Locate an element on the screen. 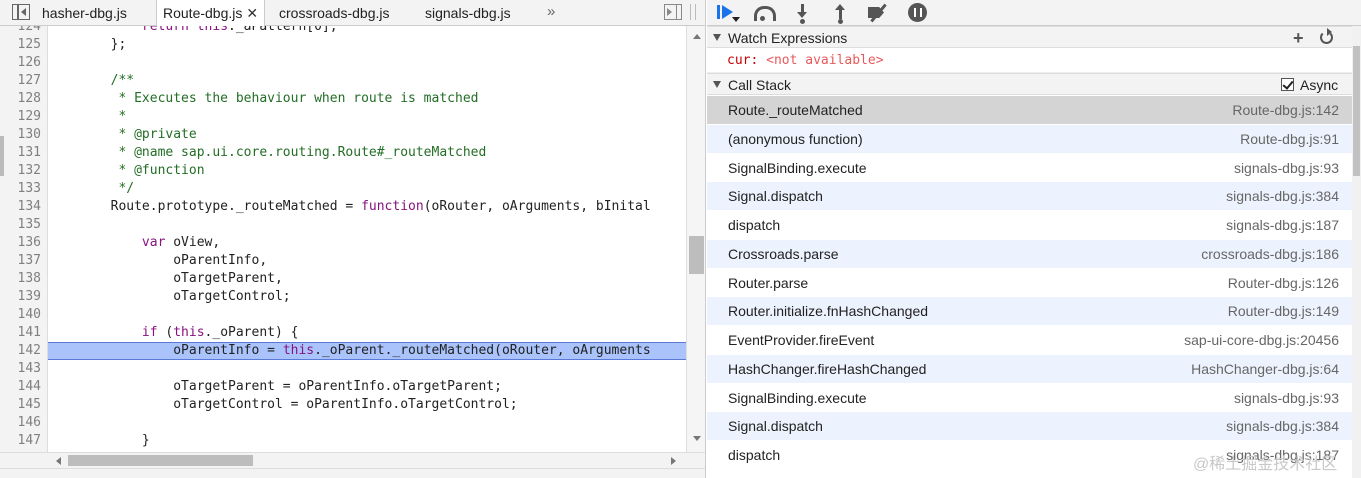 Image resolution: width=1361 pixels, height=478 pixels. close-tab-icon: ✕ is located at coordinates (252, 13).